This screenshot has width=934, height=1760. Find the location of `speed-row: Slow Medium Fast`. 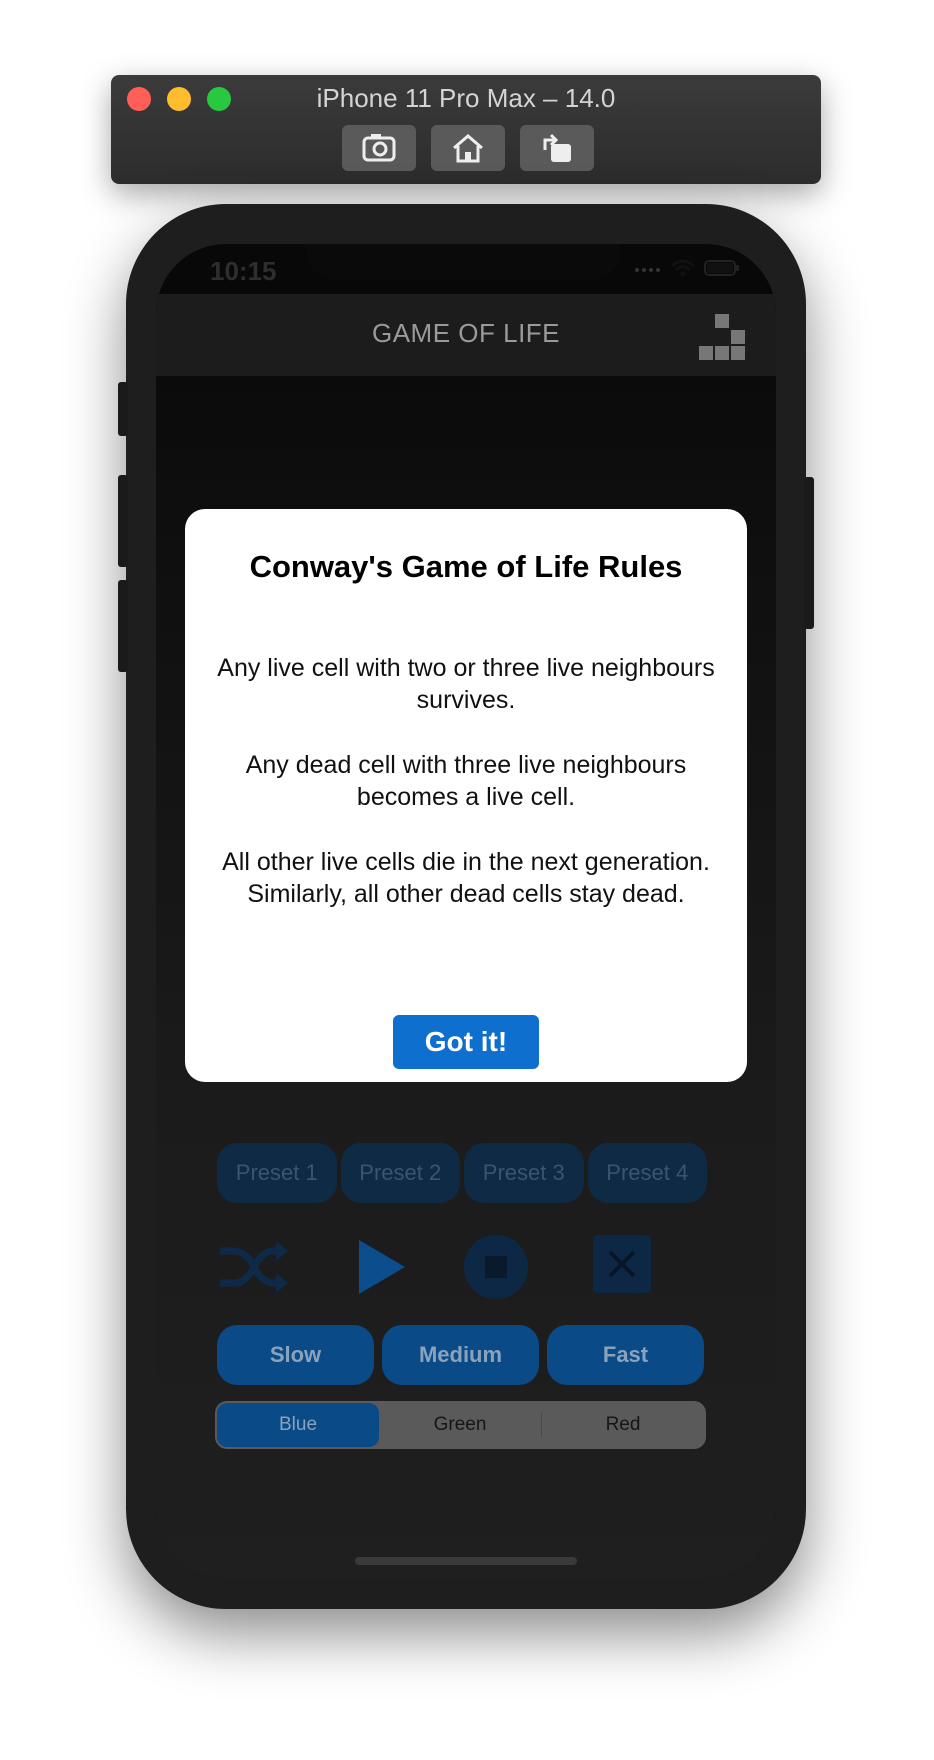

speed-row: Slow Medium Fast is located at coordinates (460, 1355).